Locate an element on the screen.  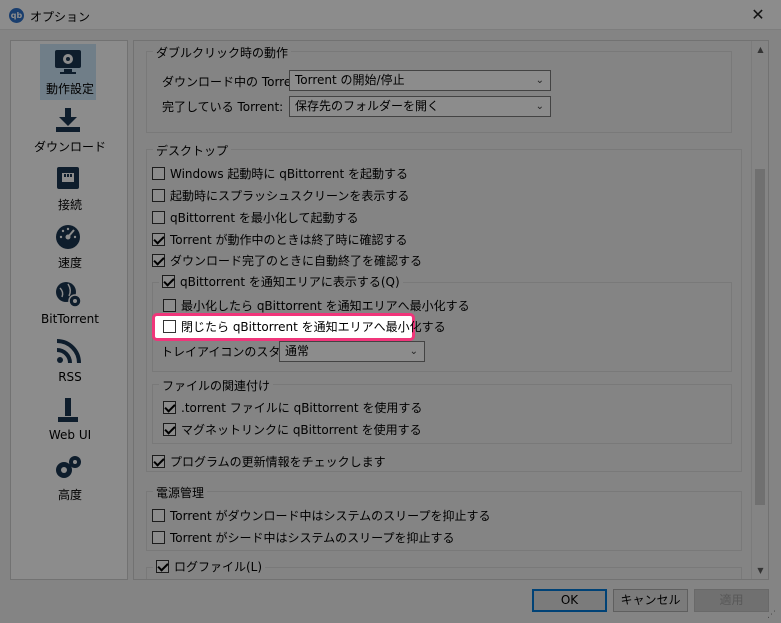
downloading-action-select: Torrent の開始/停止 ⌄ is located at coordinates (420, 80).